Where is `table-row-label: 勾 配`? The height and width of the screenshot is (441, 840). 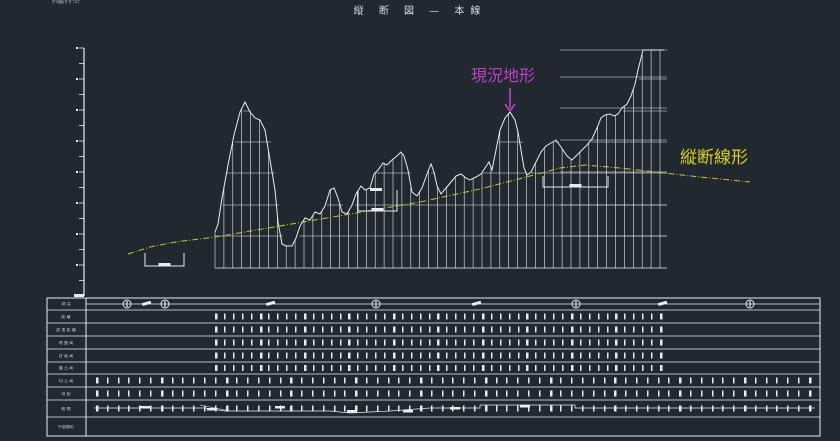
table-row-label: 勾 配 is located at coordinates (66, 393).